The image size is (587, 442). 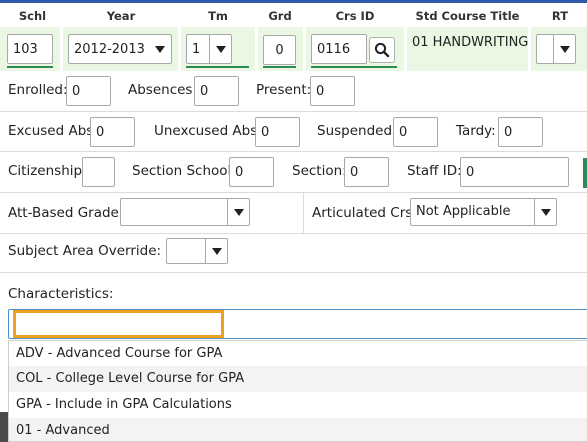 I want to click on col-header-std-course-title: Std Course Title, so click(x=467, y=16).